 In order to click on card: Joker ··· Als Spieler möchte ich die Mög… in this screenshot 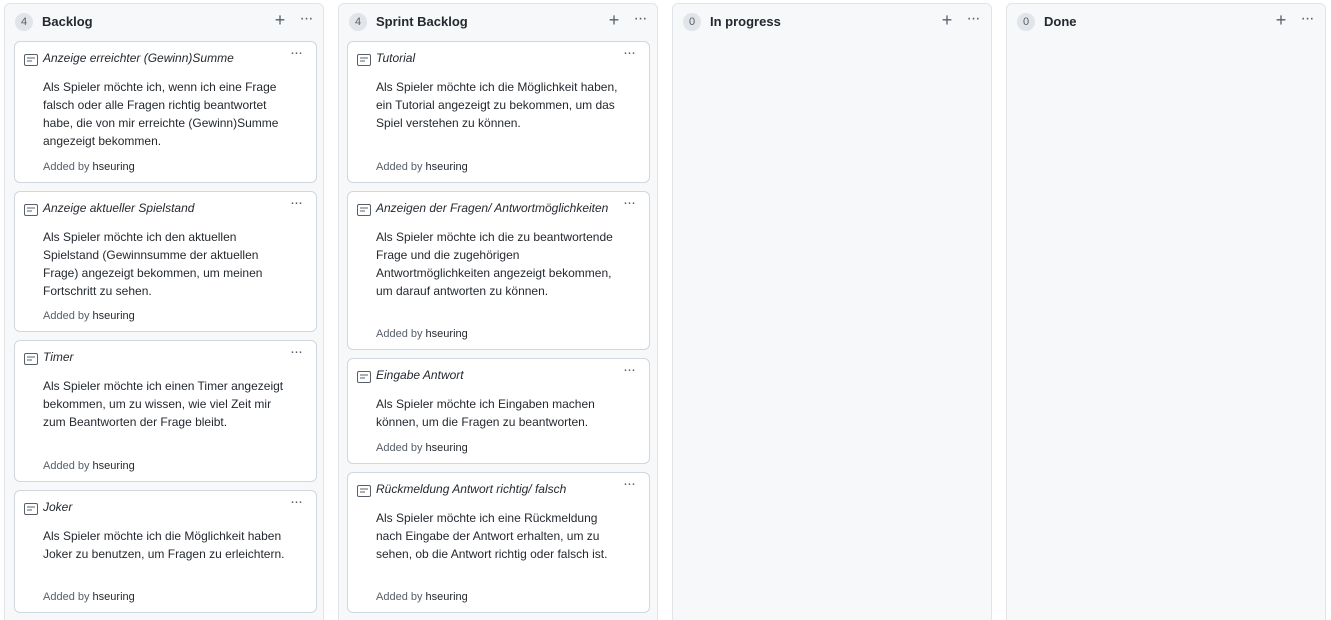, I will do `click(165, 551)`.